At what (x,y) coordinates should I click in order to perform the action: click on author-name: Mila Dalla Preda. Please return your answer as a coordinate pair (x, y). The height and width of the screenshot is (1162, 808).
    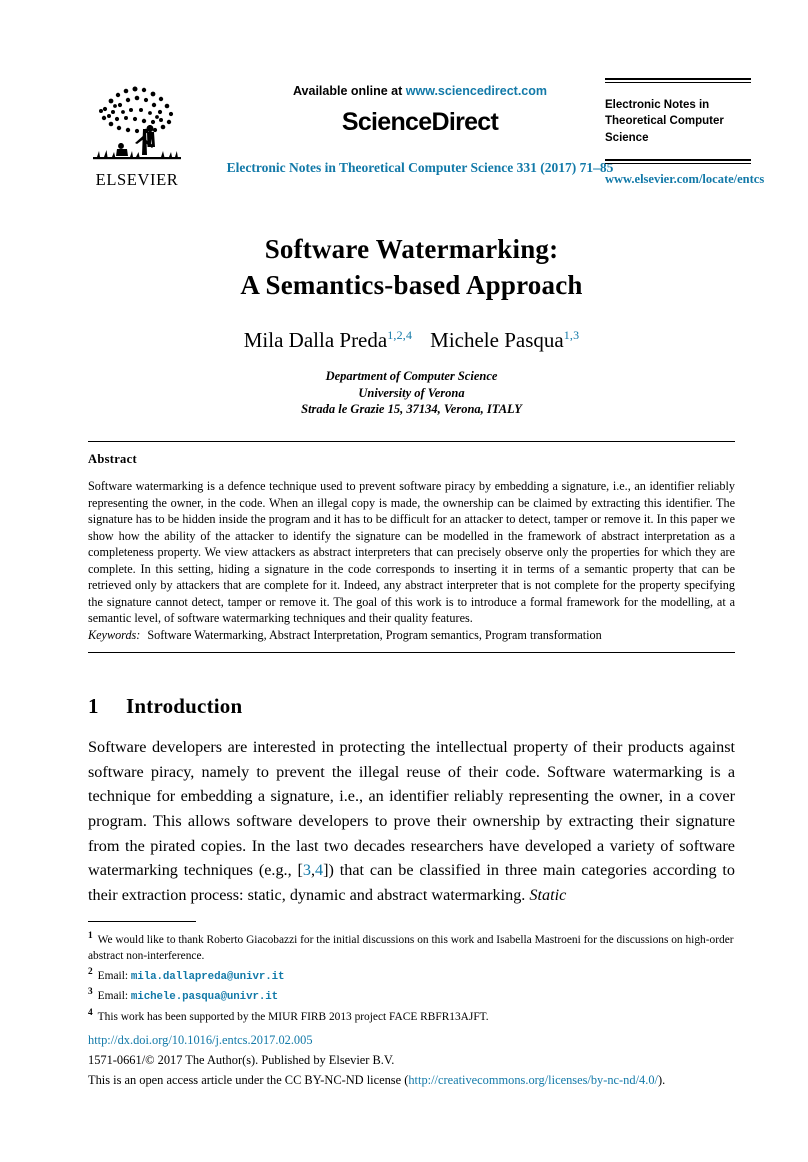
    Looking at the image, I should click on (315, 340).